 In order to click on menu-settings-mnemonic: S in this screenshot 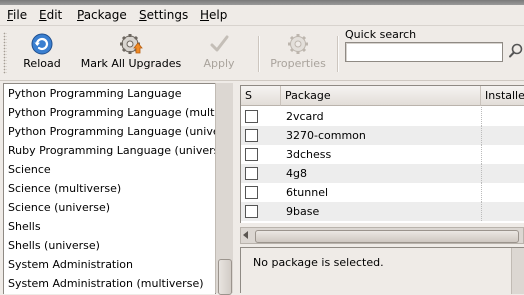, I will do `click(143, 15)`.